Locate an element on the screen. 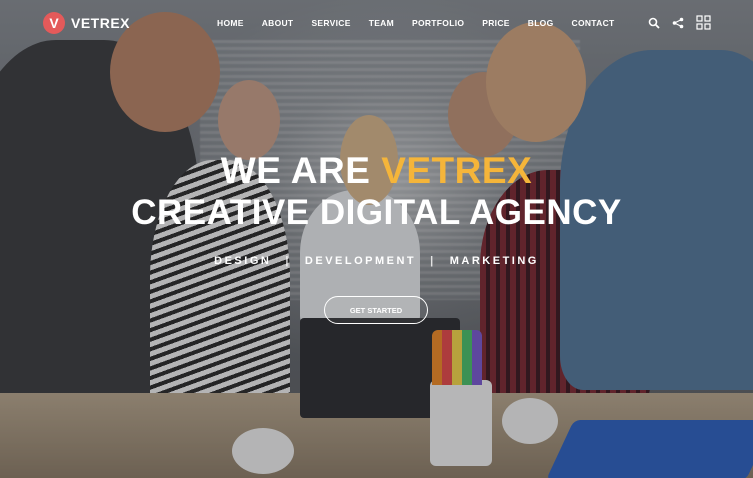 The width and height of the screenshot is (753, 478). hero-title-accent: VETREX is located at coordinates (457, 170).